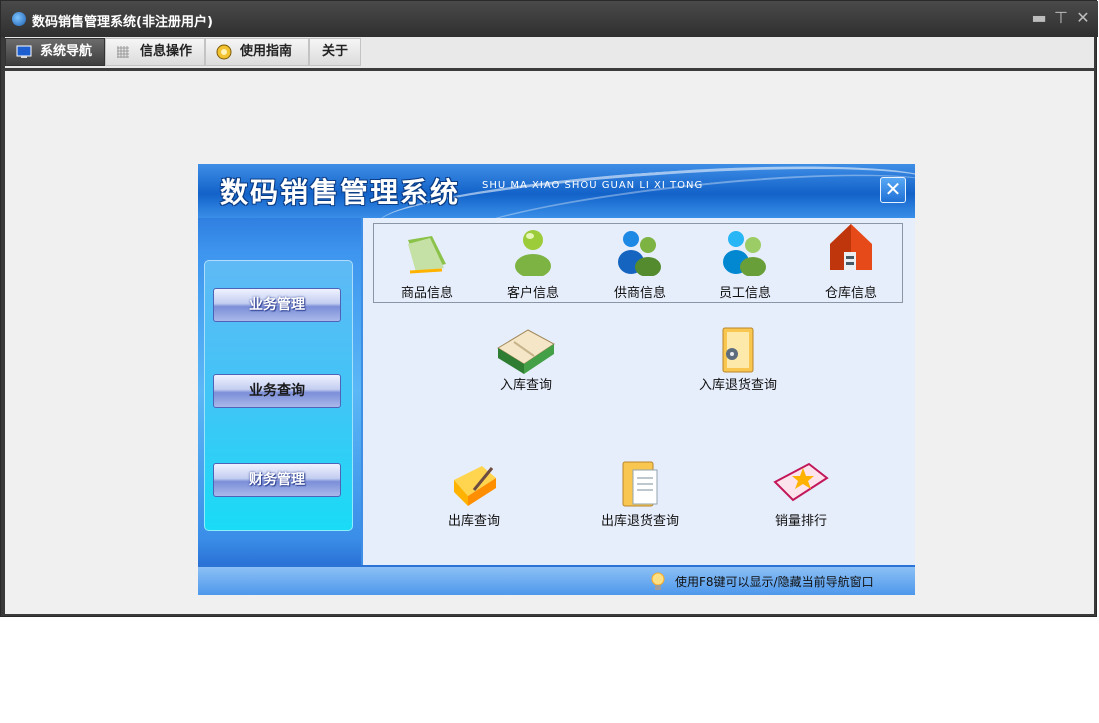  What do you see at coordinates (800, 521) in the screenshot?
I see `item-label: 销量排行` at bounding box center [800, 521].